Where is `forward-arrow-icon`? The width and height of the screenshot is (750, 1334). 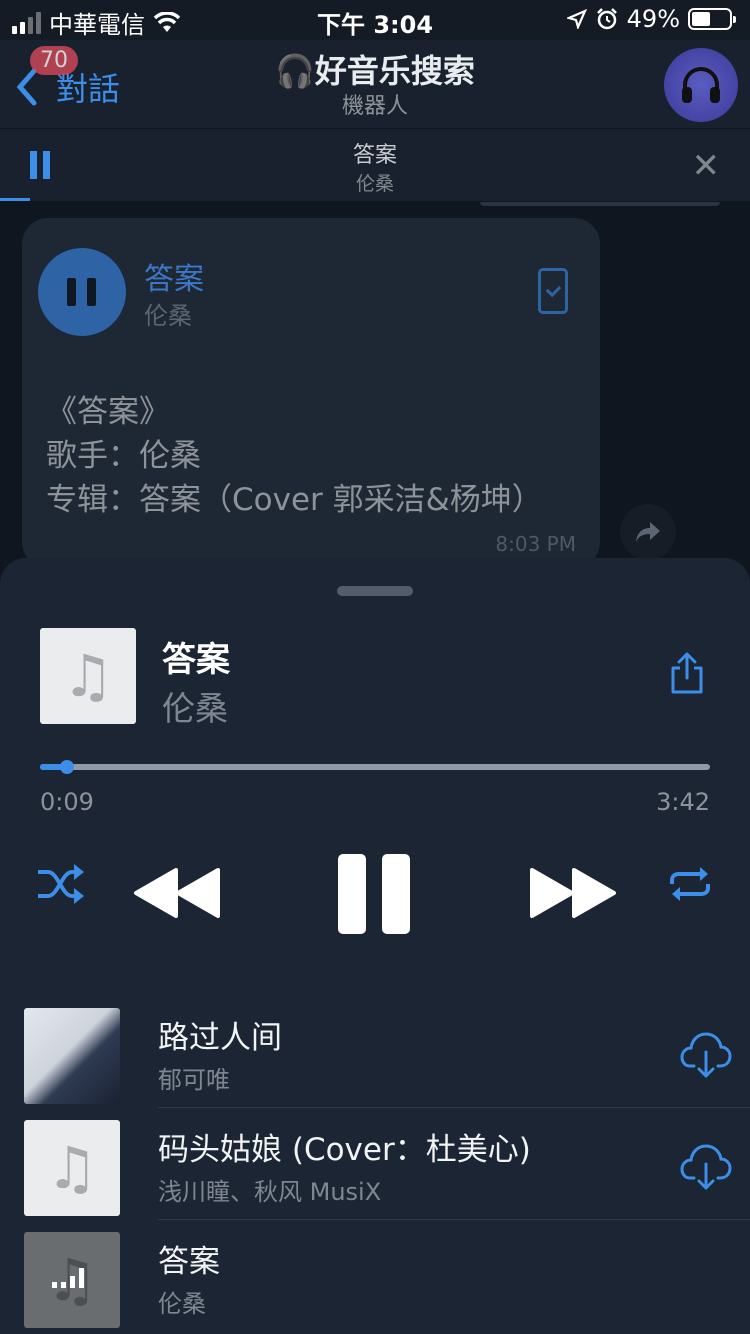
forward-arrow-icon is located at coordinates (648, 532).